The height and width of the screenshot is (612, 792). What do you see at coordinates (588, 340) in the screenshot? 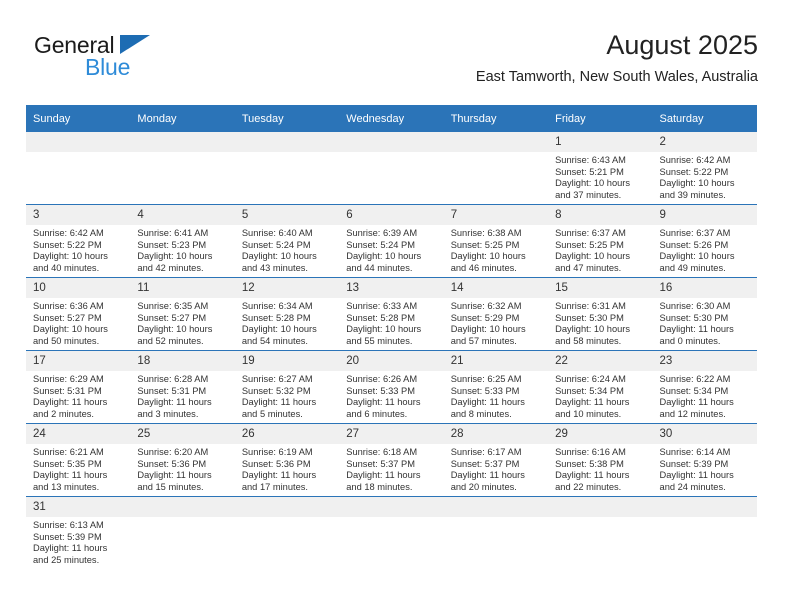
I see `daylight-text-cont: and 58 minutes.` at bounding box center [588, 340].